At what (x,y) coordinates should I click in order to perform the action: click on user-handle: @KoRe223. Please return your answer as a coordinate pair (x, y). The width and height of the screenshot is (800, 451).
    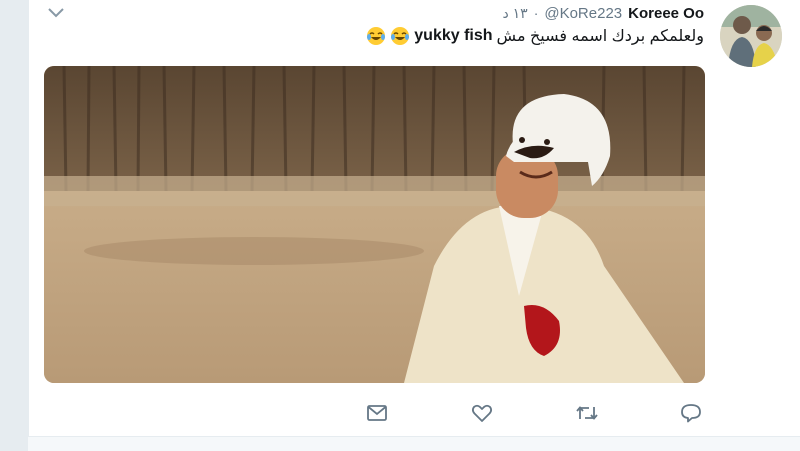
    Looking at the image, I should click on (583, 13).